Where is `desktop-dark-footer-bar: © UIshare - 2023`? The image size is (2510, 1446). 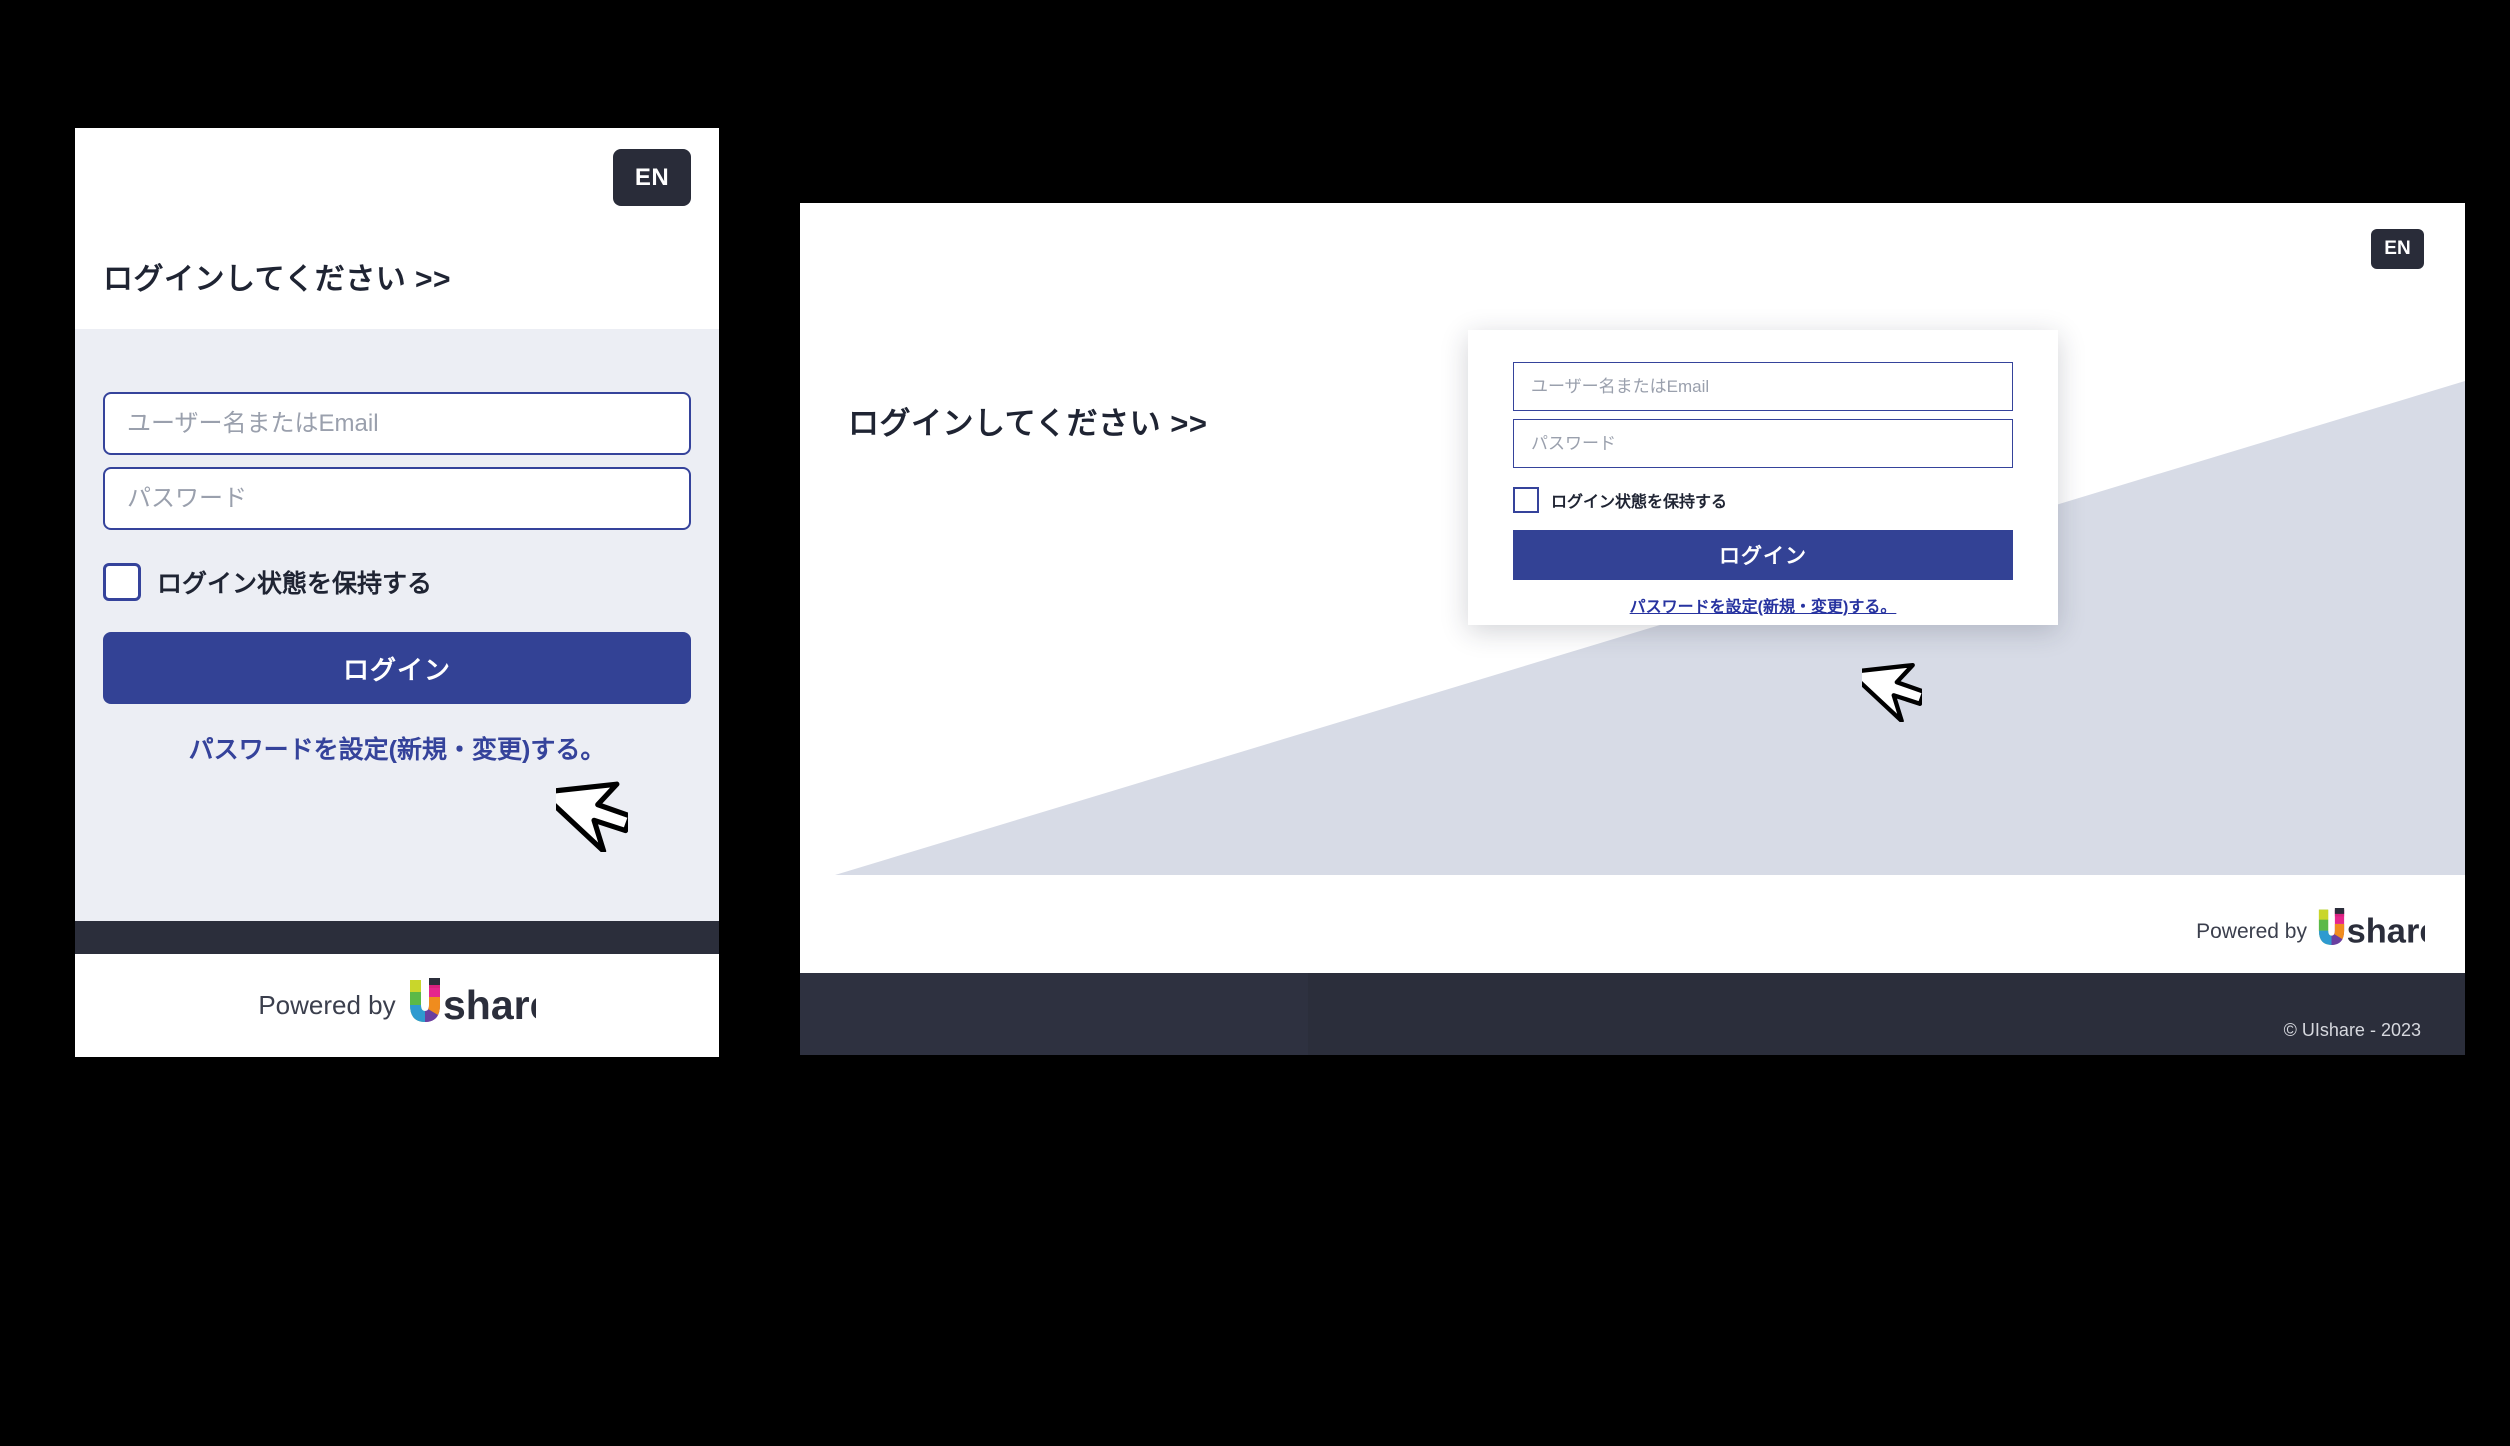
desktop-dark-footer-bar: © UIshare - 2023 is located at coordinates (1632, 1014).